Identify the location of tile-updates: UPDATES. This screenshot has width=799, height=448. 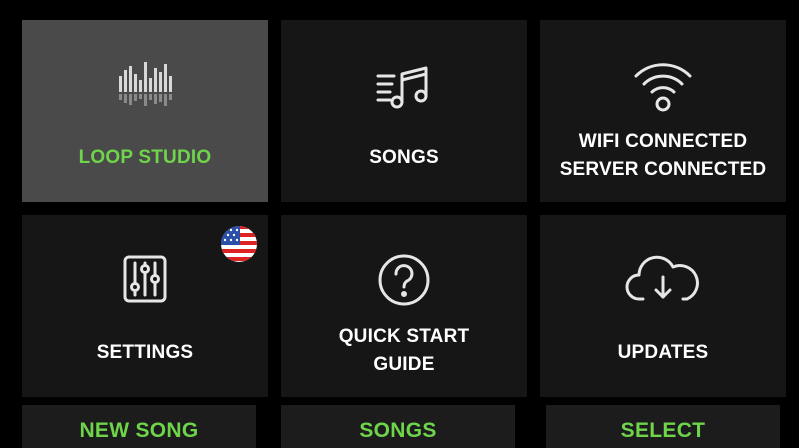
(663, 306).